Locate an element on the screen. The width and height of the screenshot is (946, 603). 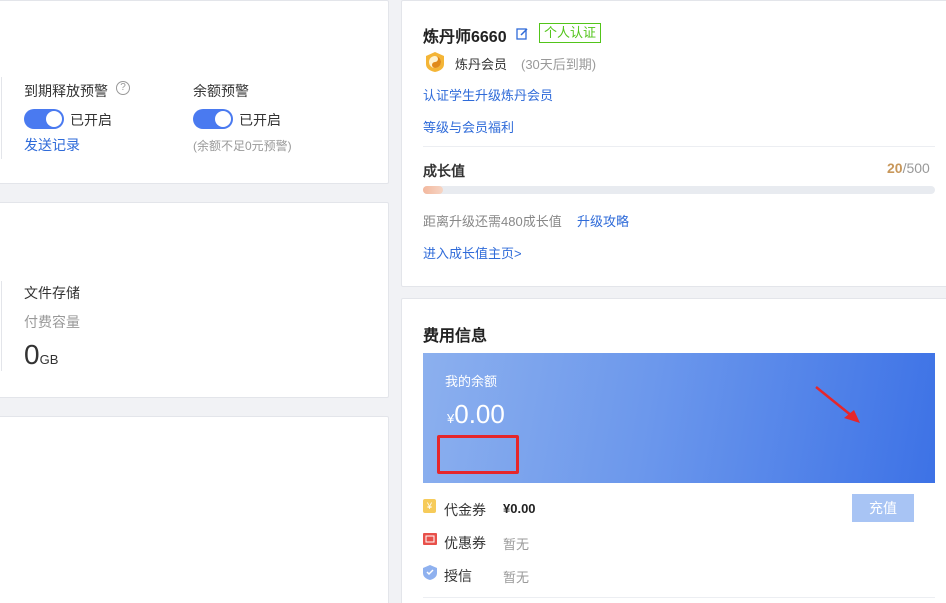
storage-card: 文件存储 付费容量 0GB is located at coordinates (194, 300).